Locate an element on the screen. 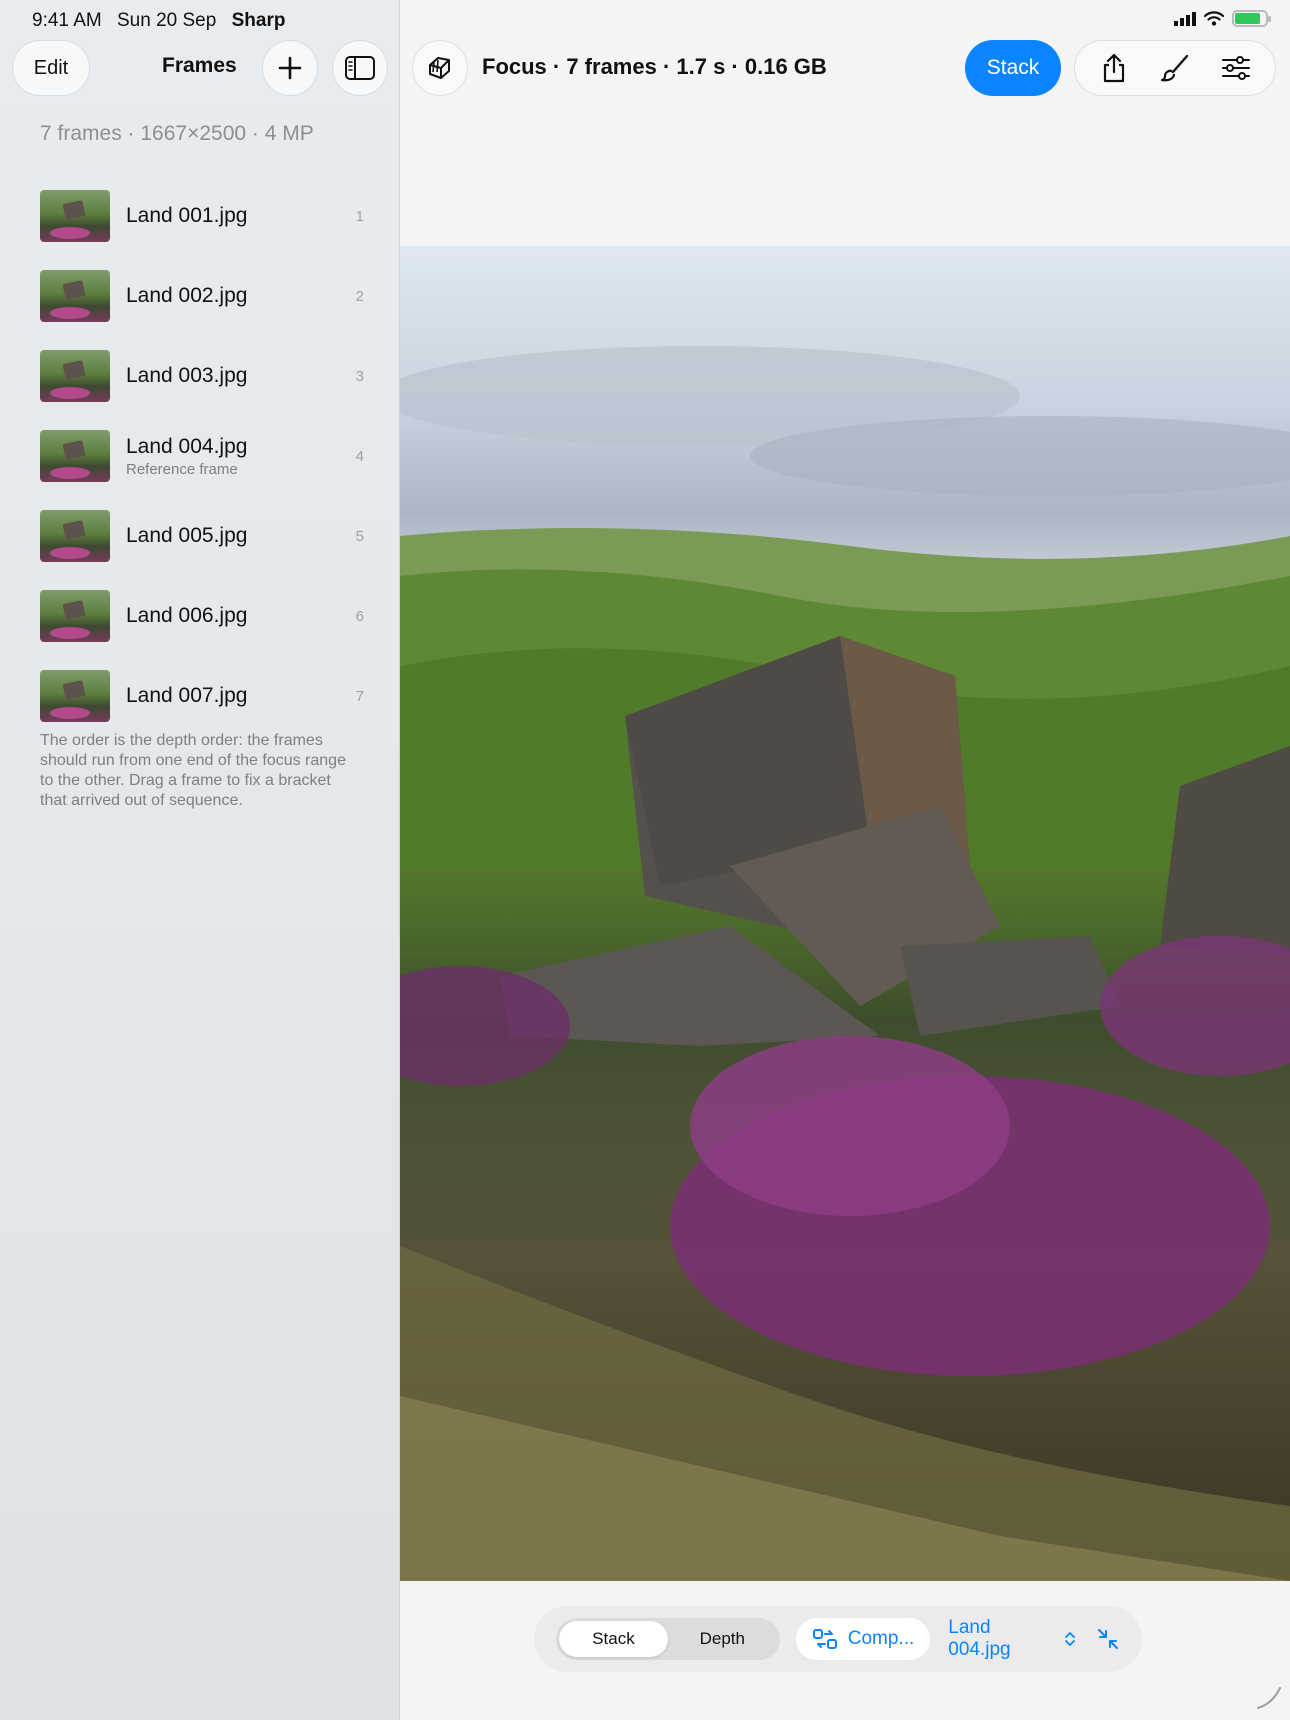 The width and height of the screenshot is (1290, 1720). frame-name: Land 002.jpg is located at coordinates (187, 295).